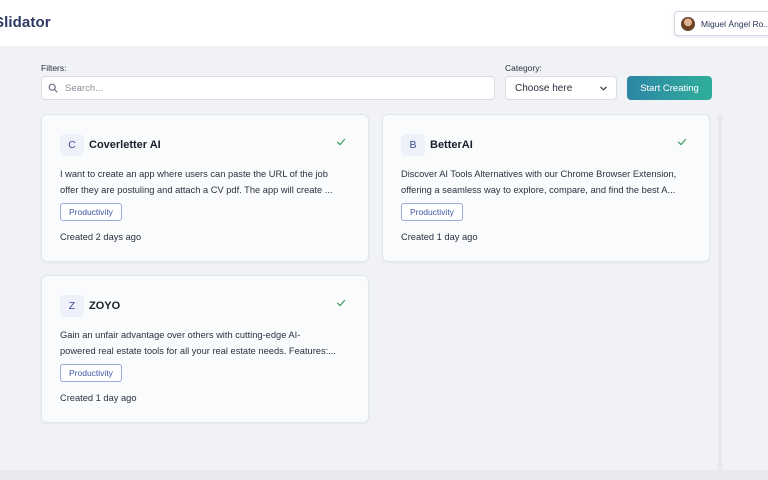 This screenshot has height=480, width=768. Describe the element at coordinates (413, 145) in the screenshot. I see `card-initial: B` at that location.